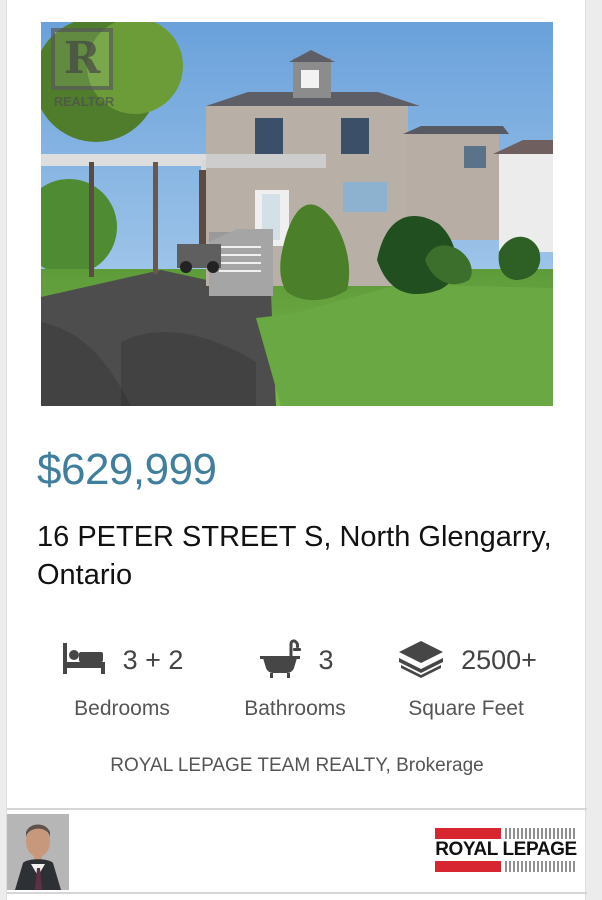 The image size is (602, 900). I want to click on square-feet-label: Square Feet, so click(466, 708).